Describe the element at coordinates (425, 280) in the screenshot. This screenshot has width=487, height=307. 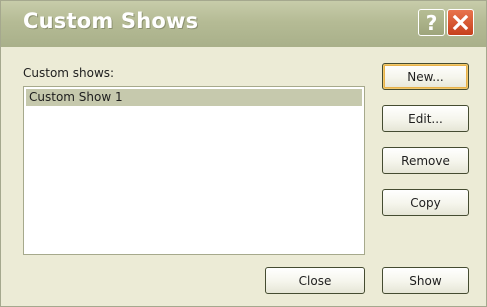
I see `show-button: Show` at that location.